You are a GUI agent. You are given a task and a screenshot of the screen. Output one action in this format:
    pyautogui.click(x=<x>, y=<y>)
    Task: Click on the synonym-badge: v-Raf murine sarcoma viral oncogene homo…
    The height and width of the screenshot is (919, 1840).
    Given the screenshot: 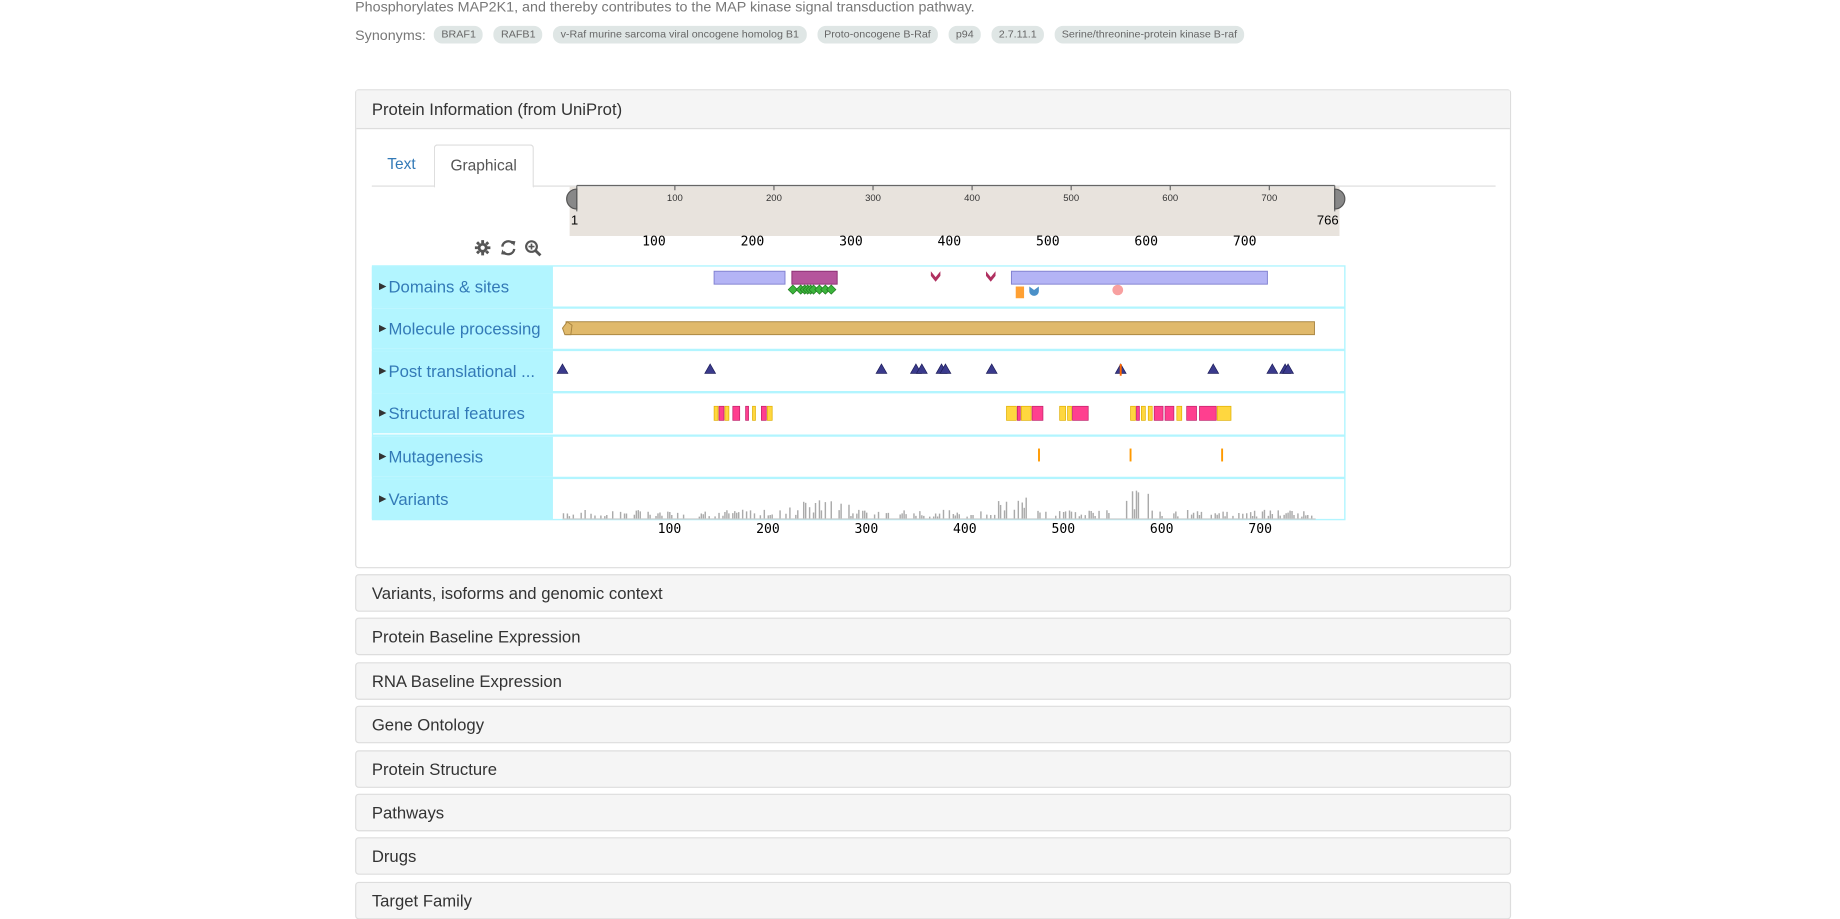 What is the action you would take?
    pyautogui.click(x=680, y=34)
    